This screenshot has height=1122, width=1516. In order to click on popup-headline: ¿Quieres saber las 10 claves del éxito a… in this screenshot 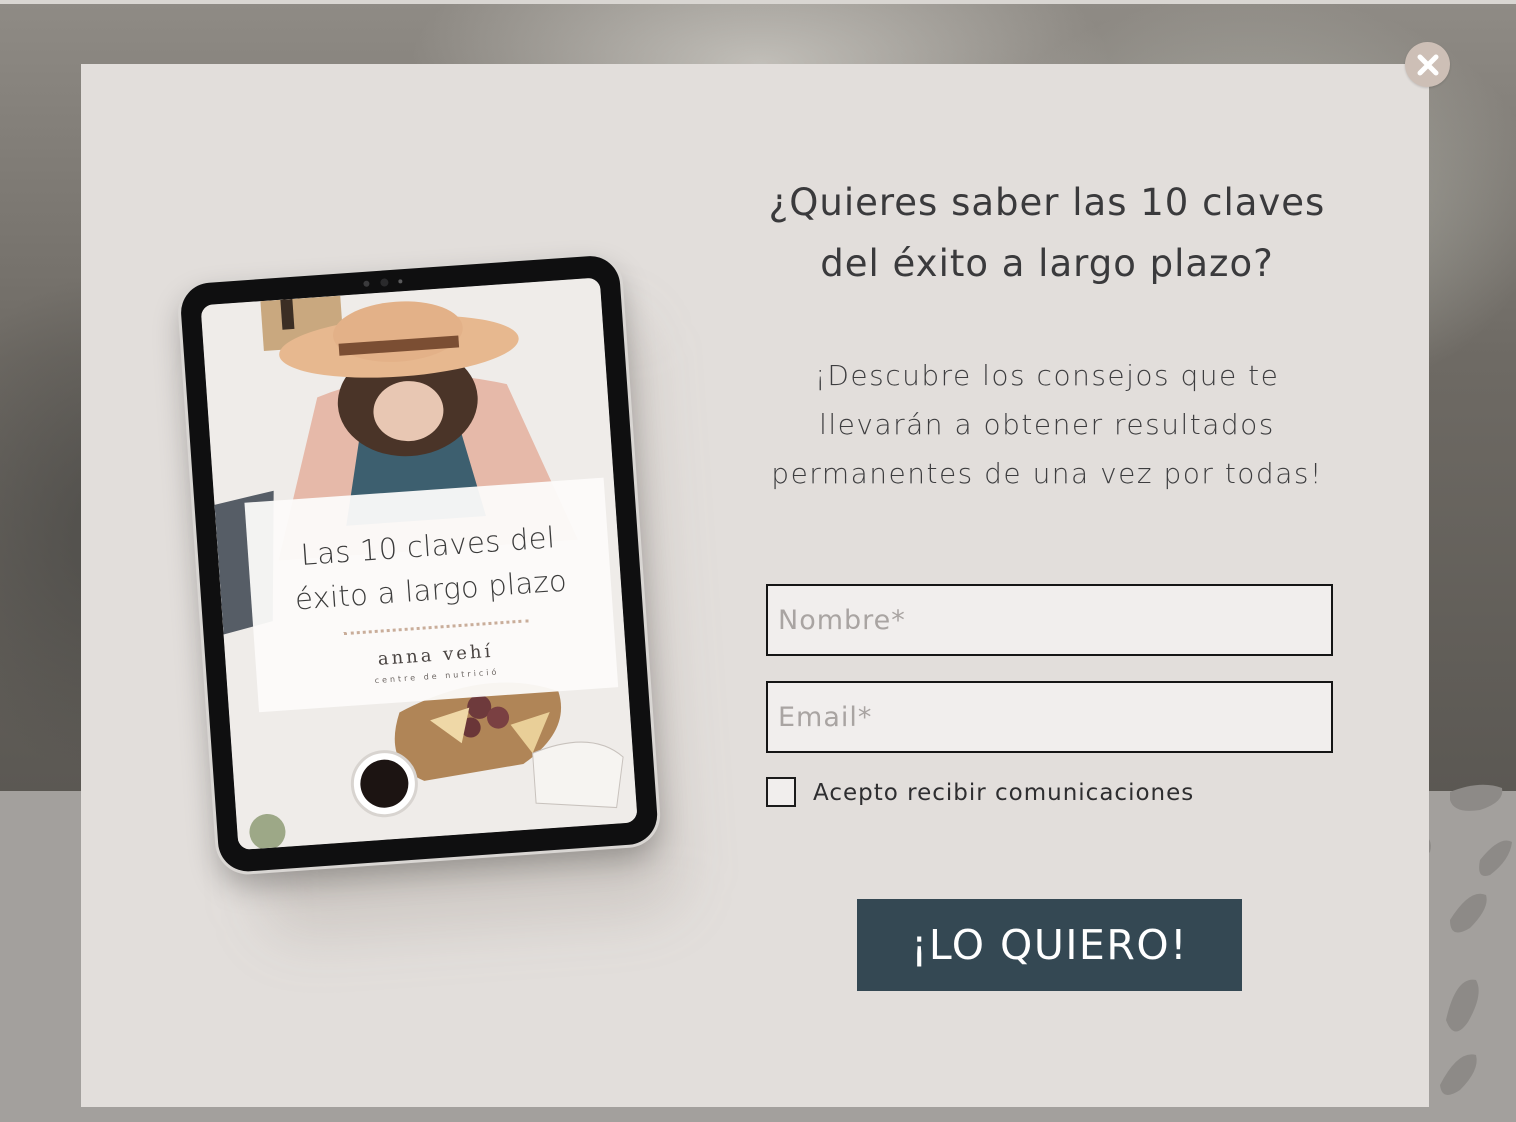, I will do `click(1047, 233)`.